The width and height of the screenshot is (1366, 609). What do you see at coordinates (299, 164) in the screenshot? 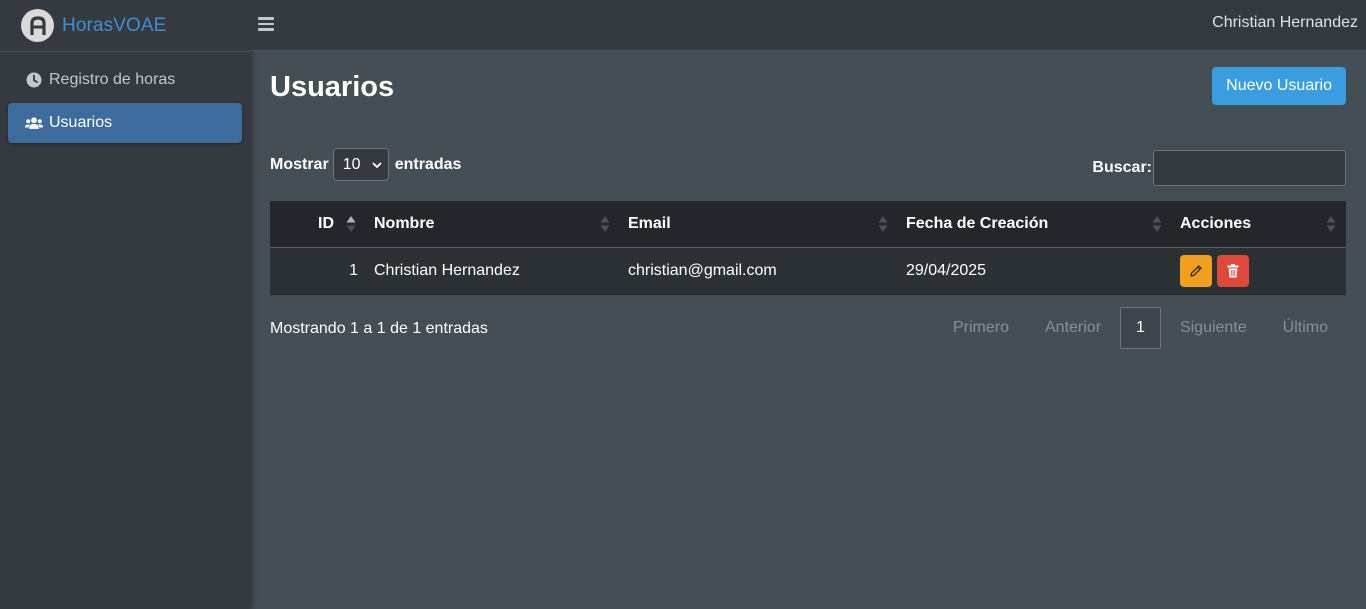
I see `show-label: Mostrar` at bounding box center [299, 164].